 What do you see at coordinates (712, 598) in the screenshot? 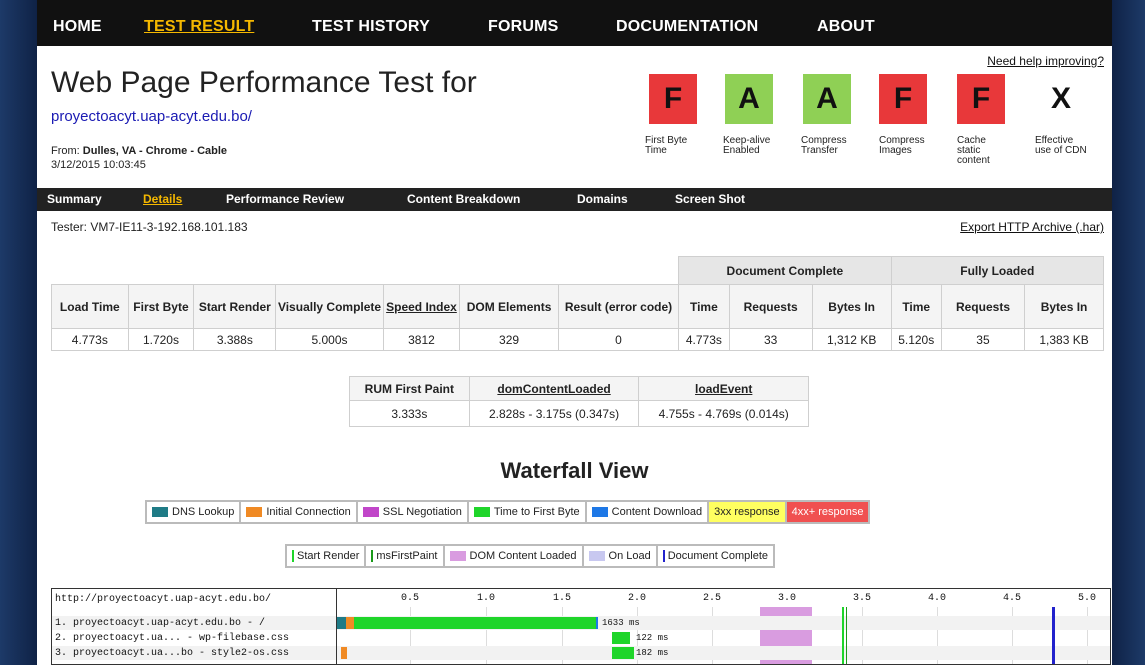
I see `tick-label: 2.5` at bounding box center [712, 598].